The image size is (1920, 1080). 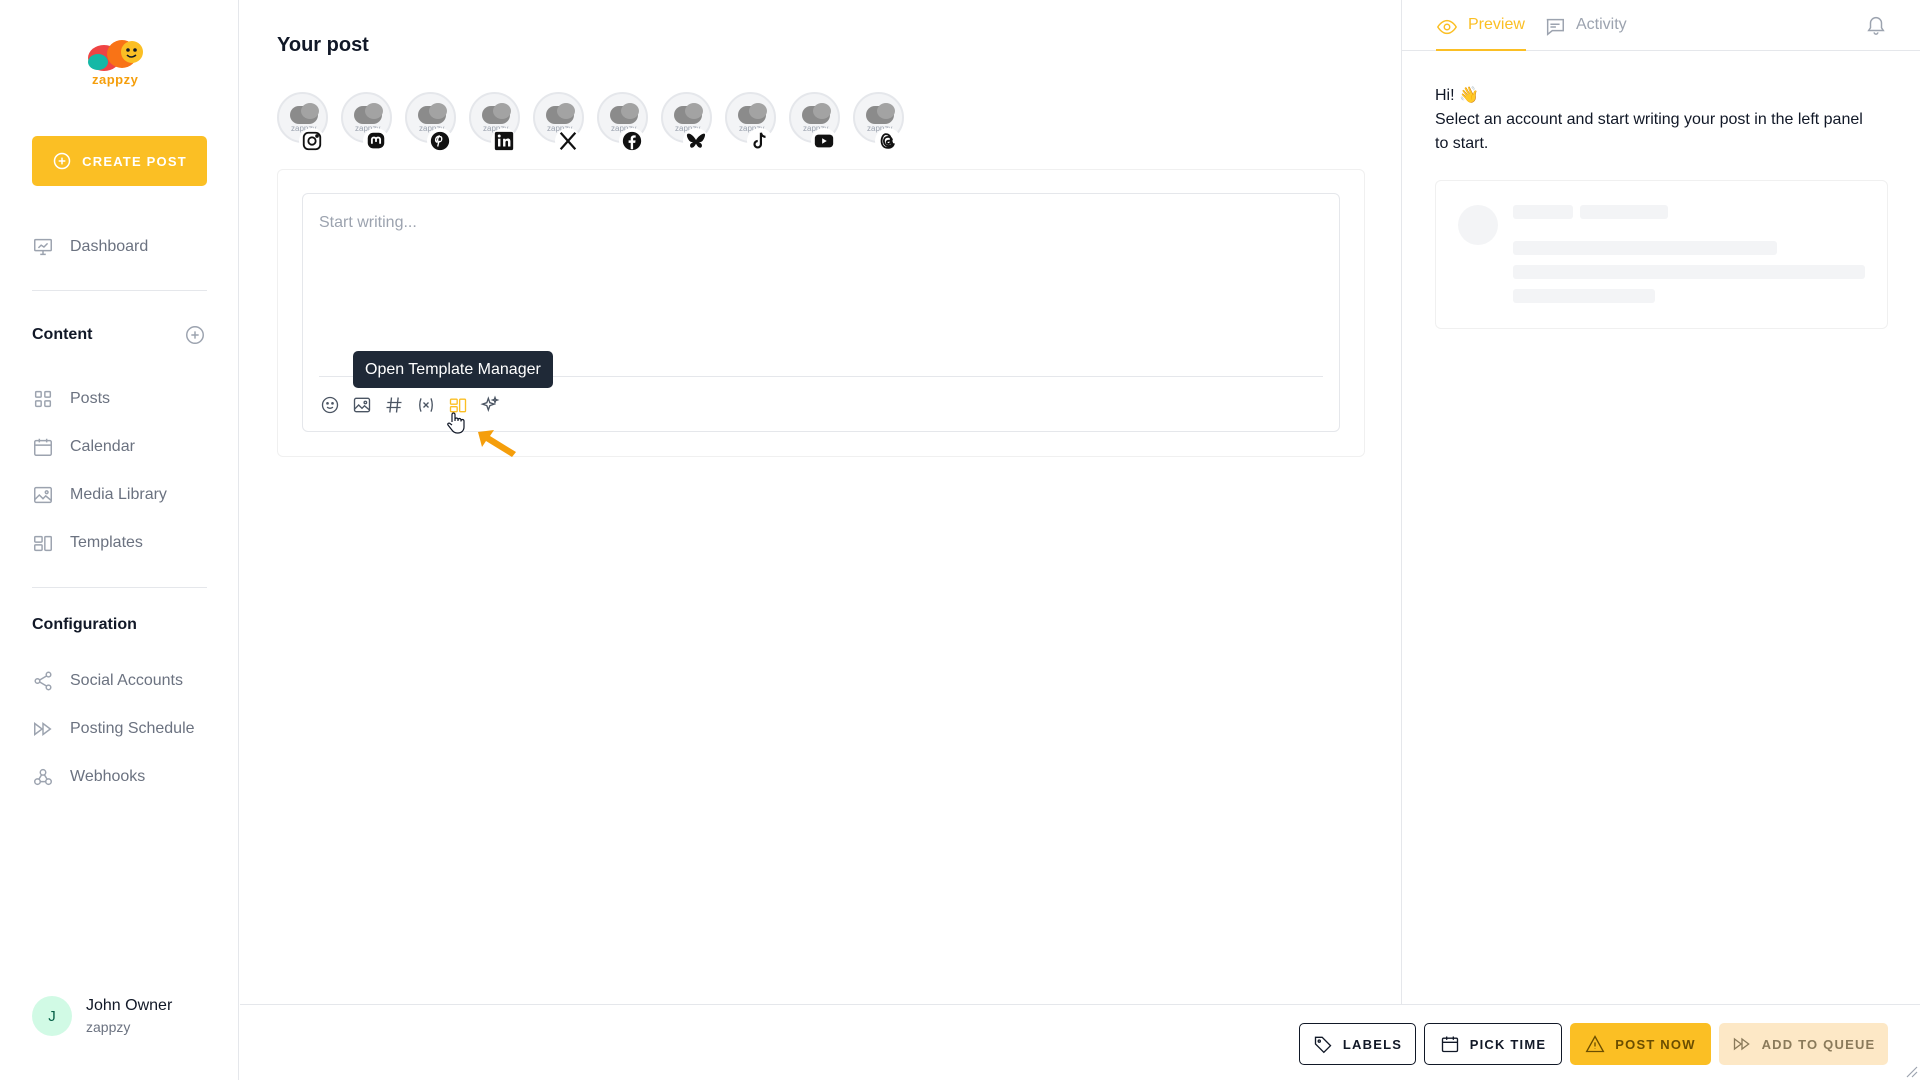 I want to click on add-content-button, so click(x=195, y=335).